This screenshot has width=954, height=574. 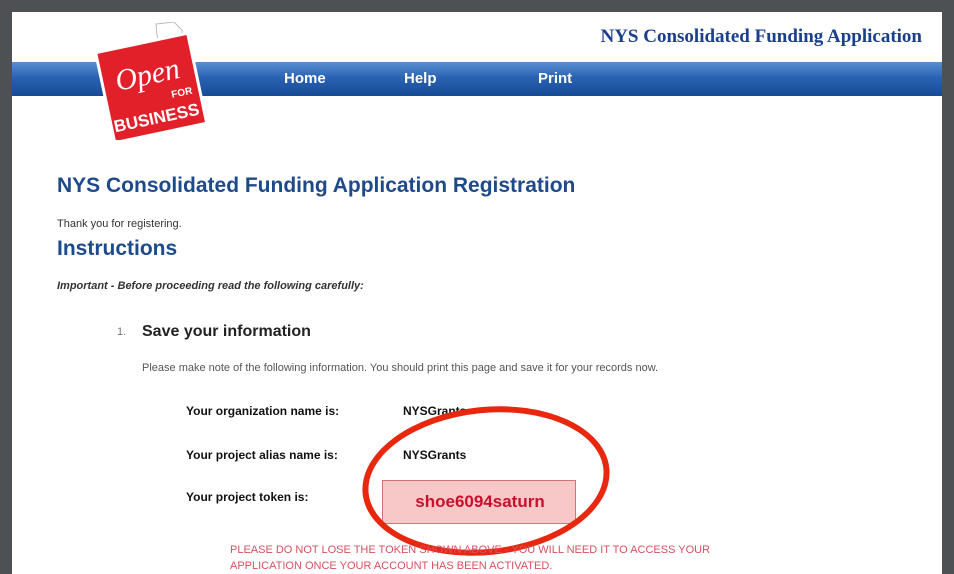 What do you see at coordinates (305, 78) in the screenshot?
I see `nav-home-link: Home` at bounding box center [305, 78].